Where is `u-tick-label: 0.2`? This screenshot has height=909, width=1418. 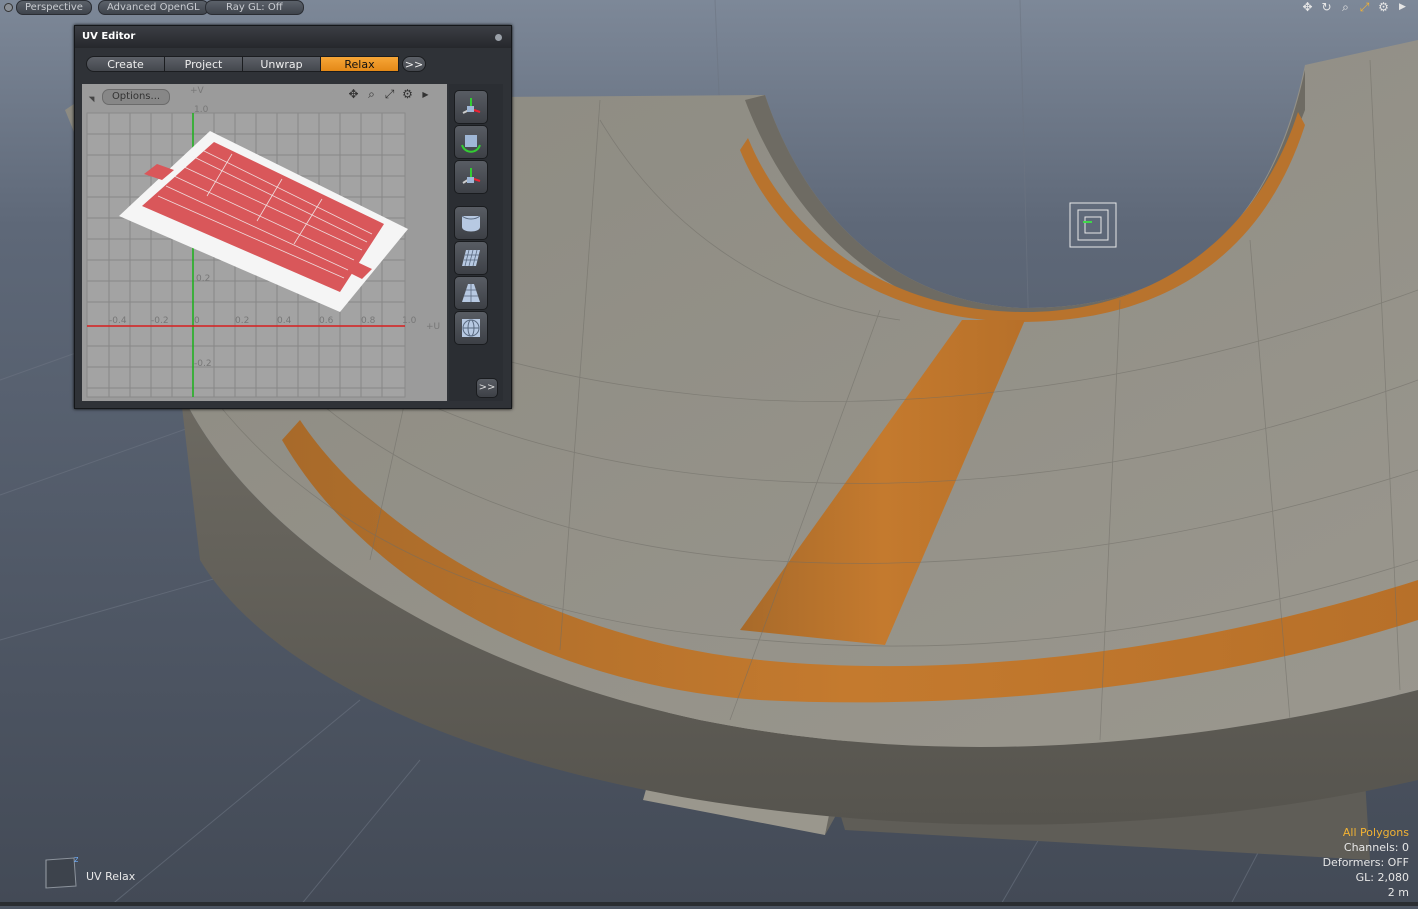 u-tick-label: 0.2 is located at coordinates (242, 321).